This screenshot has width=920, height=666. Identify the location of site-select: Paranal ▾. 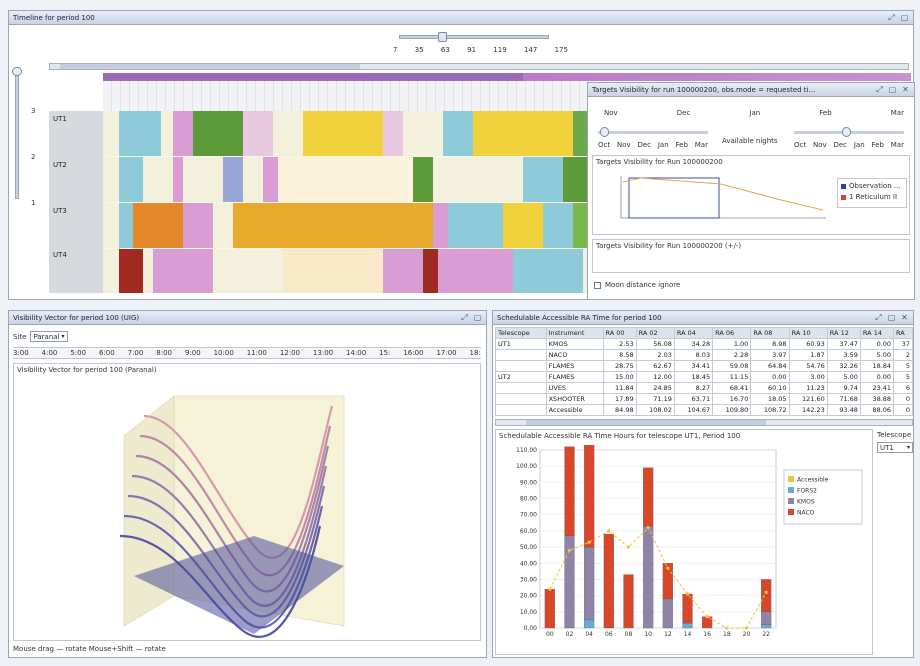
(49, 336).